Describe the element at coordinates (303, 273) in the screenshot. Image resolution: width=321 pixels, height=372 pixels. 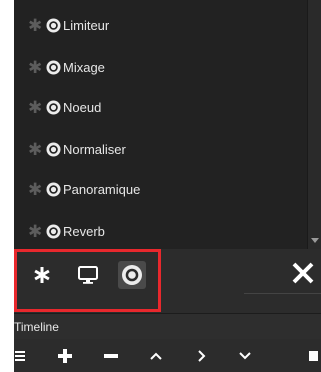
I see `close-icon` at that location.